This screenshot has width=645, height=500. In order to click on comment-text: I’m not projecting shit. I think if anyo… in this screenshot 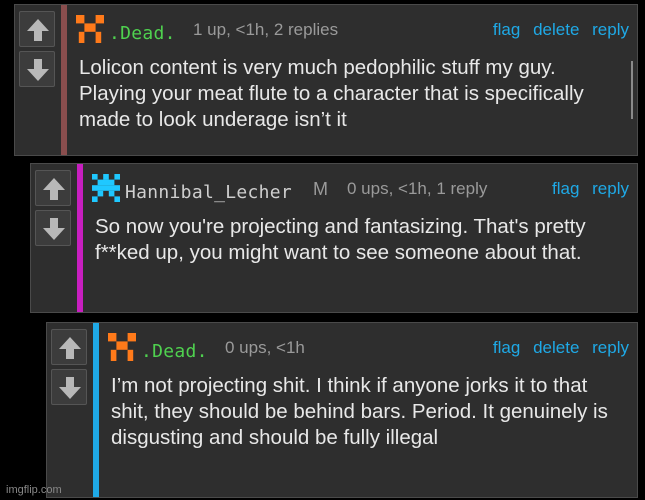, I will do `click(359, 411)`.